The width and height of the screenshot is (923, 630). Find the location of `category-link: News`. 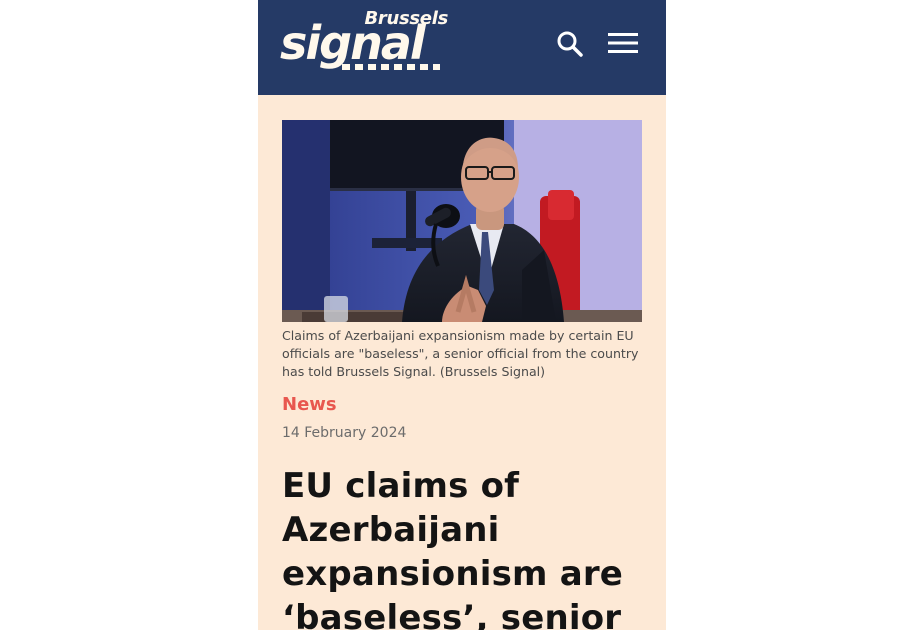

category-link: News is located at coordinates (309, 404).